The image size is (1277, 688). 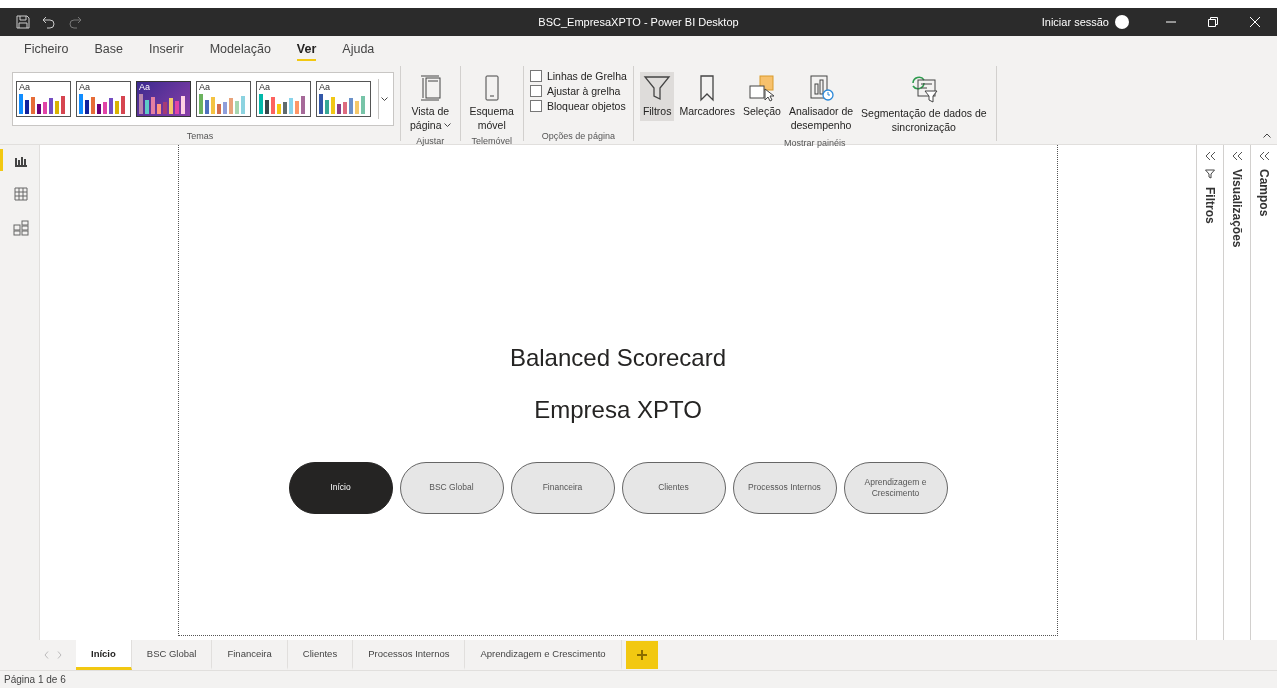 What do you see at coordinates (673, 488) in the screenshot?
I see `nav-button: Clientes` at bounding box center [673, 488].